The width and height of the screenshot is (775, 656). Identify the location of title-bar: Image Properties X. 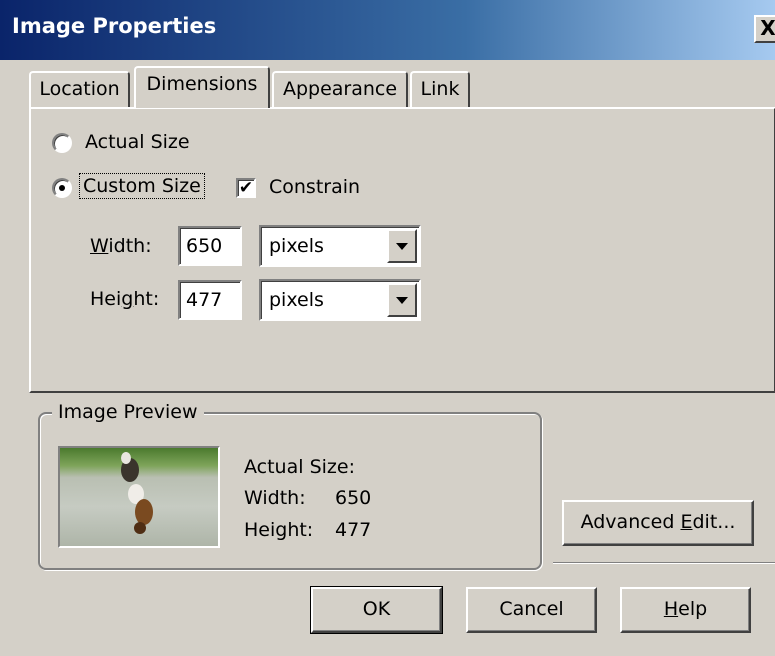
(387, 30).